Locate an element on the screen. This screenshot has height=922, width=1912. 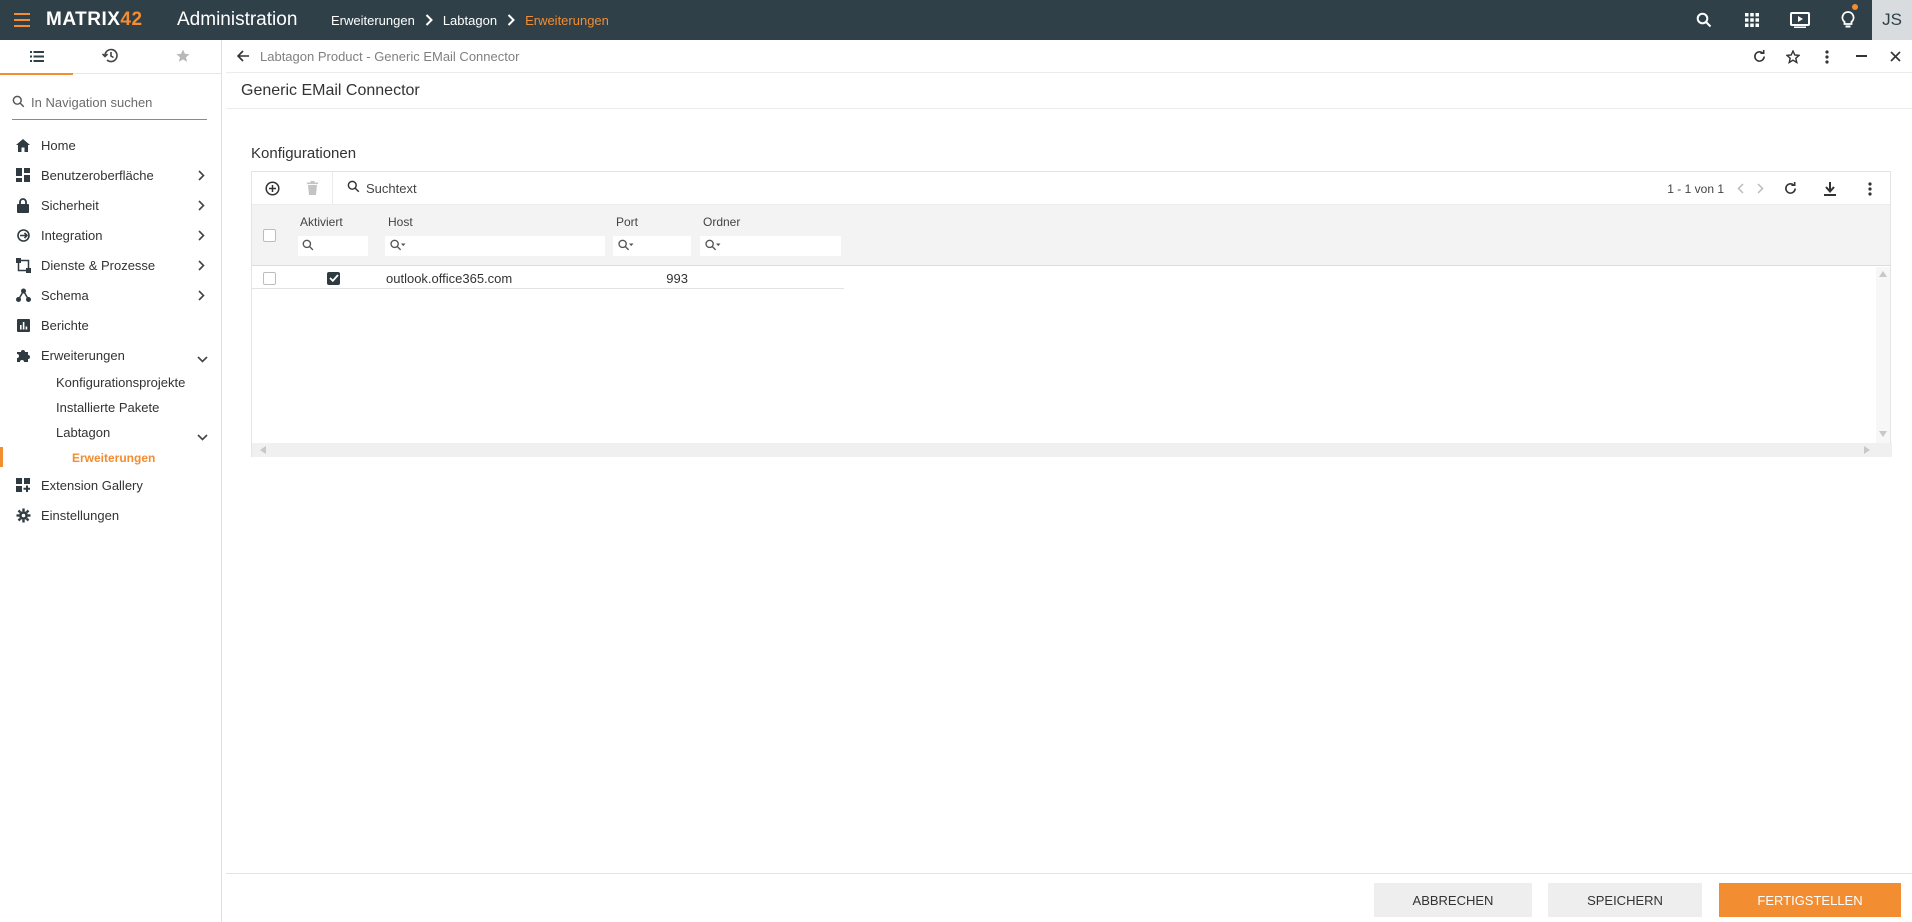
chevron-down-icon is located at coordinates (202, 436).